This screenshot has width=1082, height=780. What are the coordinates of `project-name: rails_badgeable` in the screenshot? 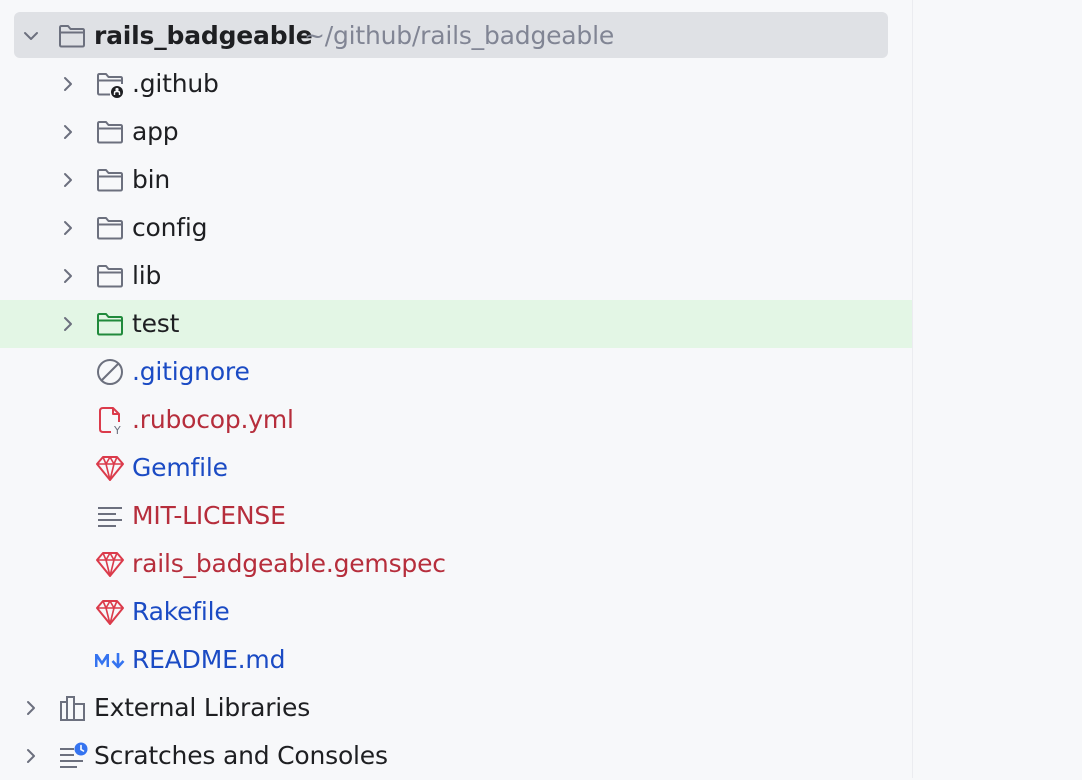 It's located at (203, 35).